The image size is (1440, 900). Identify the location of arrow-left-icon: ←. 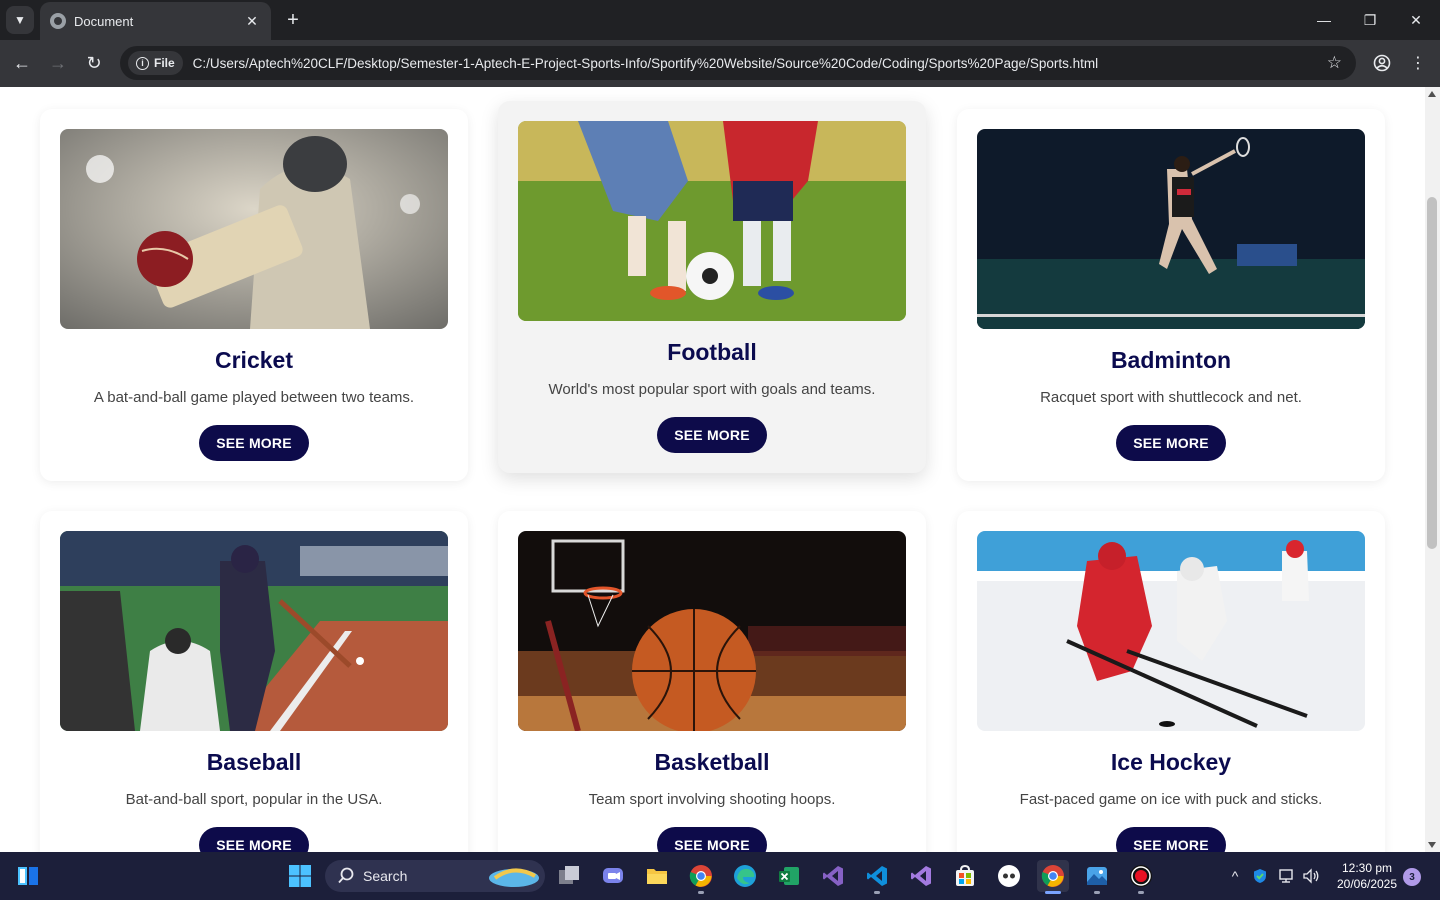
(22, 62).